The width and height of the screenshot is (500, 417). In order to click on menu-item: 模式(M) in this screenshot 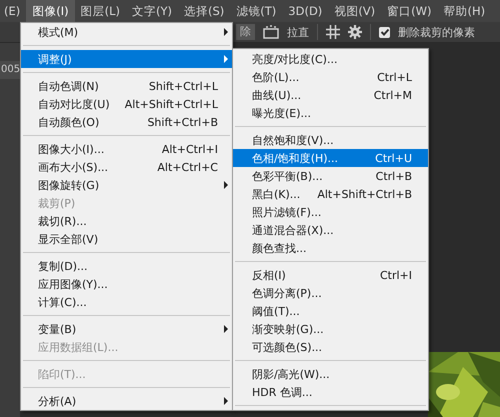, I will do `click(126, 32)`.